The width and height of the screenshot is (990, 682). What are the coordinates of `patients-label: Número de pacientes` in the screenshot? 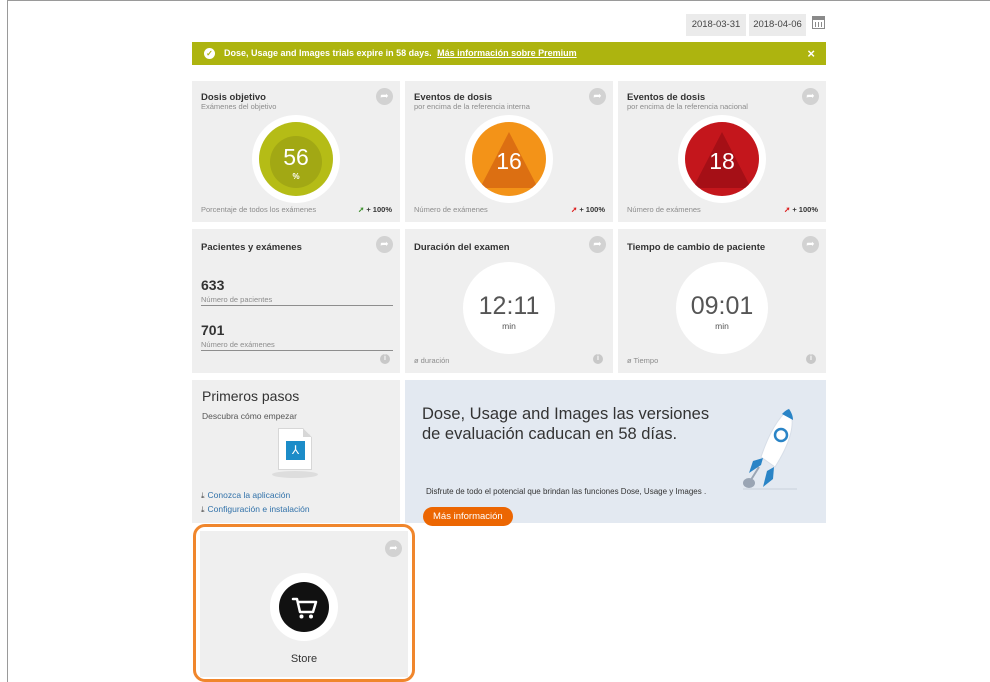 It's located at (237, 299).